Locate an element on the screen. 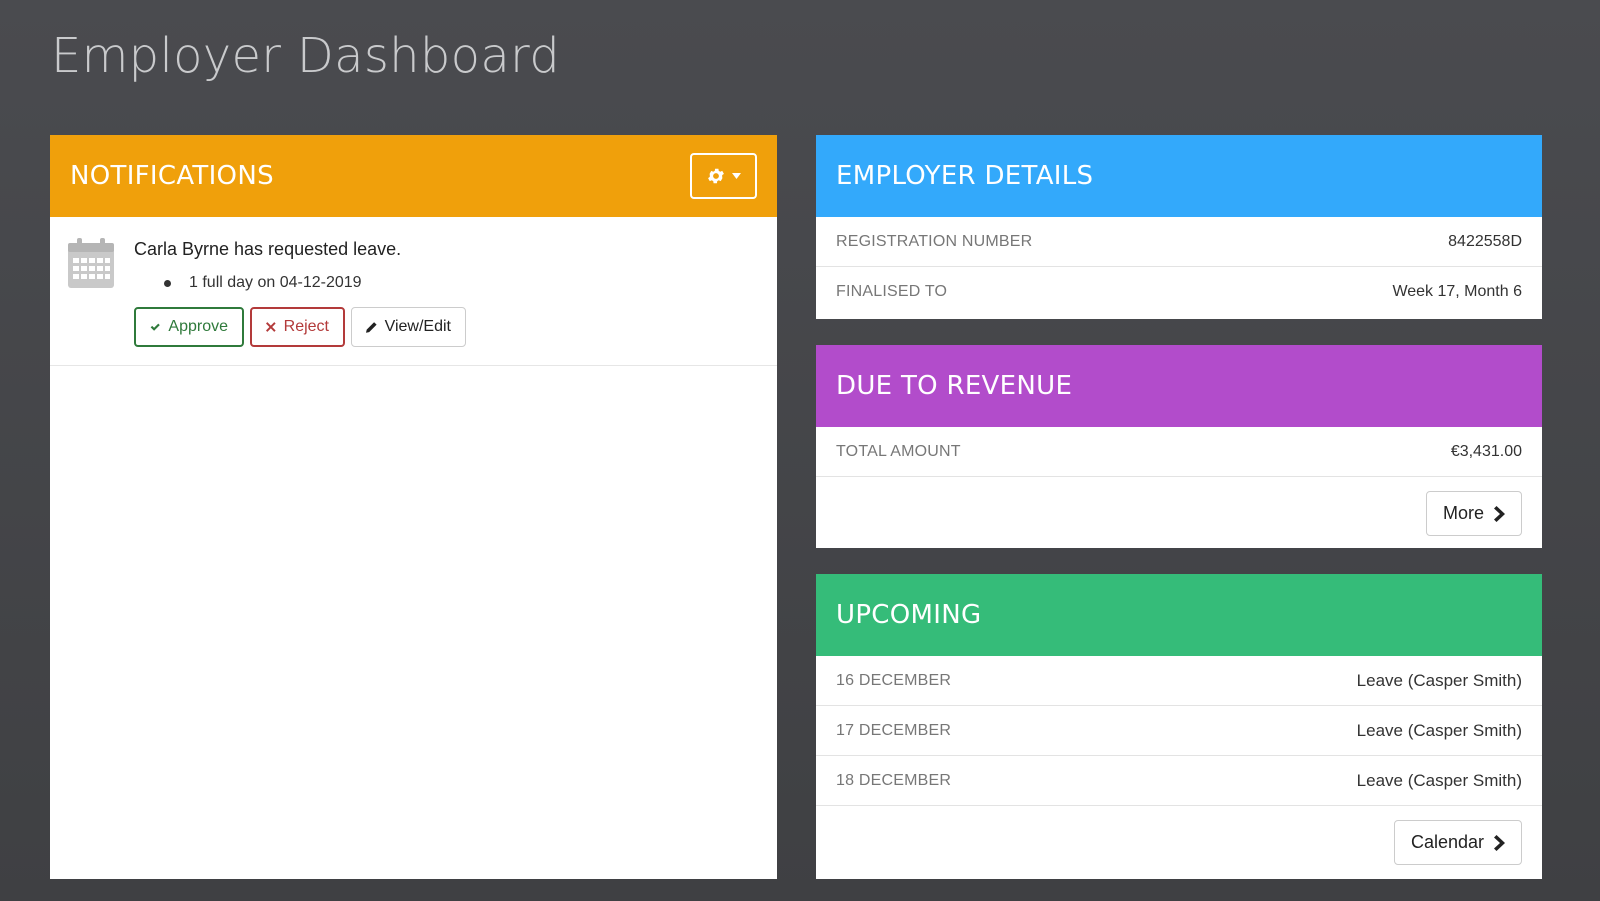 This screenshot has width=1600, height=901. gear-icon is located at coordinates (716, 176).